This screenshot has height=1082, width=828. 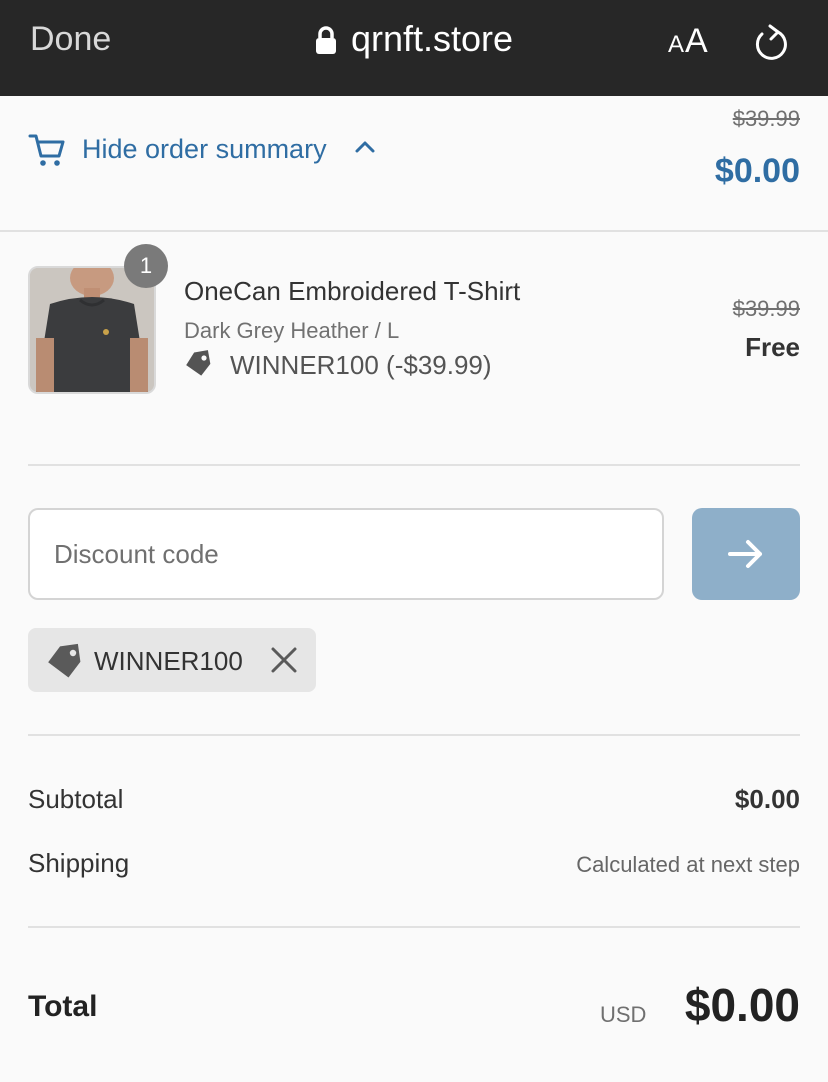 I want to click on arrow-right-icon, so click(x=745, y=554).